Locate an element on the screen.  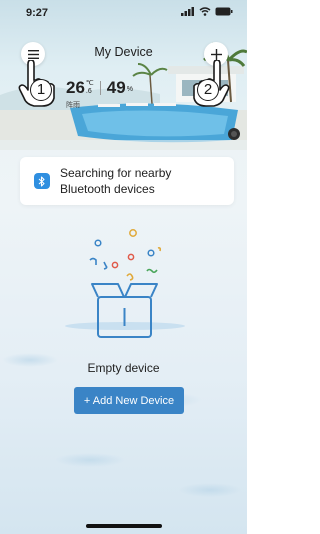
weather-readout: 26 ℃ .6 49 % is located at coordinates (99, 88).